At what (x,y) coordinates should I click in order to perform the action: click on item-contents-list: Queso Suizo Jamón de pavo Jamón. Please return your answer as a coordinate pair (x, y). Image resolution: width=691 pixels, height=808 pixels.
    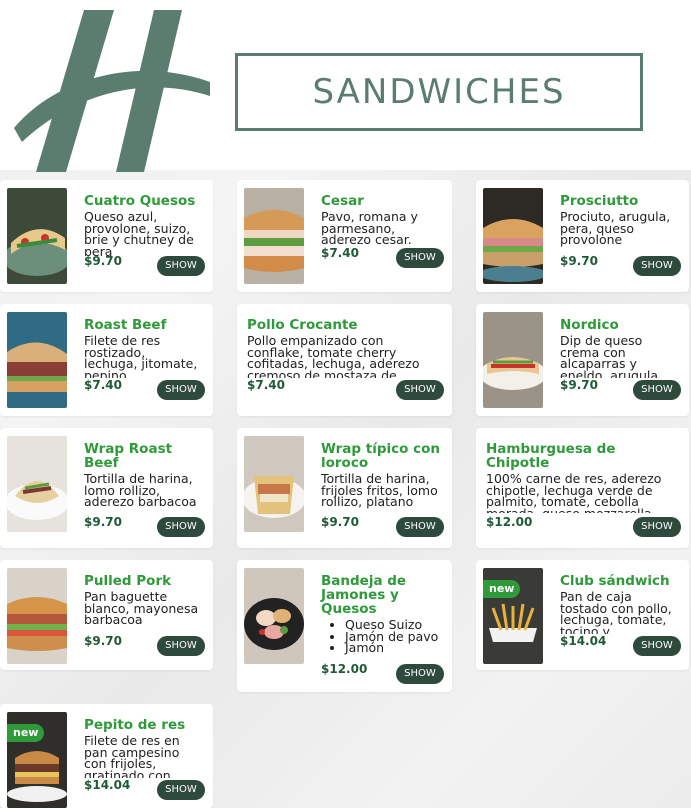
    Looking at the image, I should click on (381, 640).